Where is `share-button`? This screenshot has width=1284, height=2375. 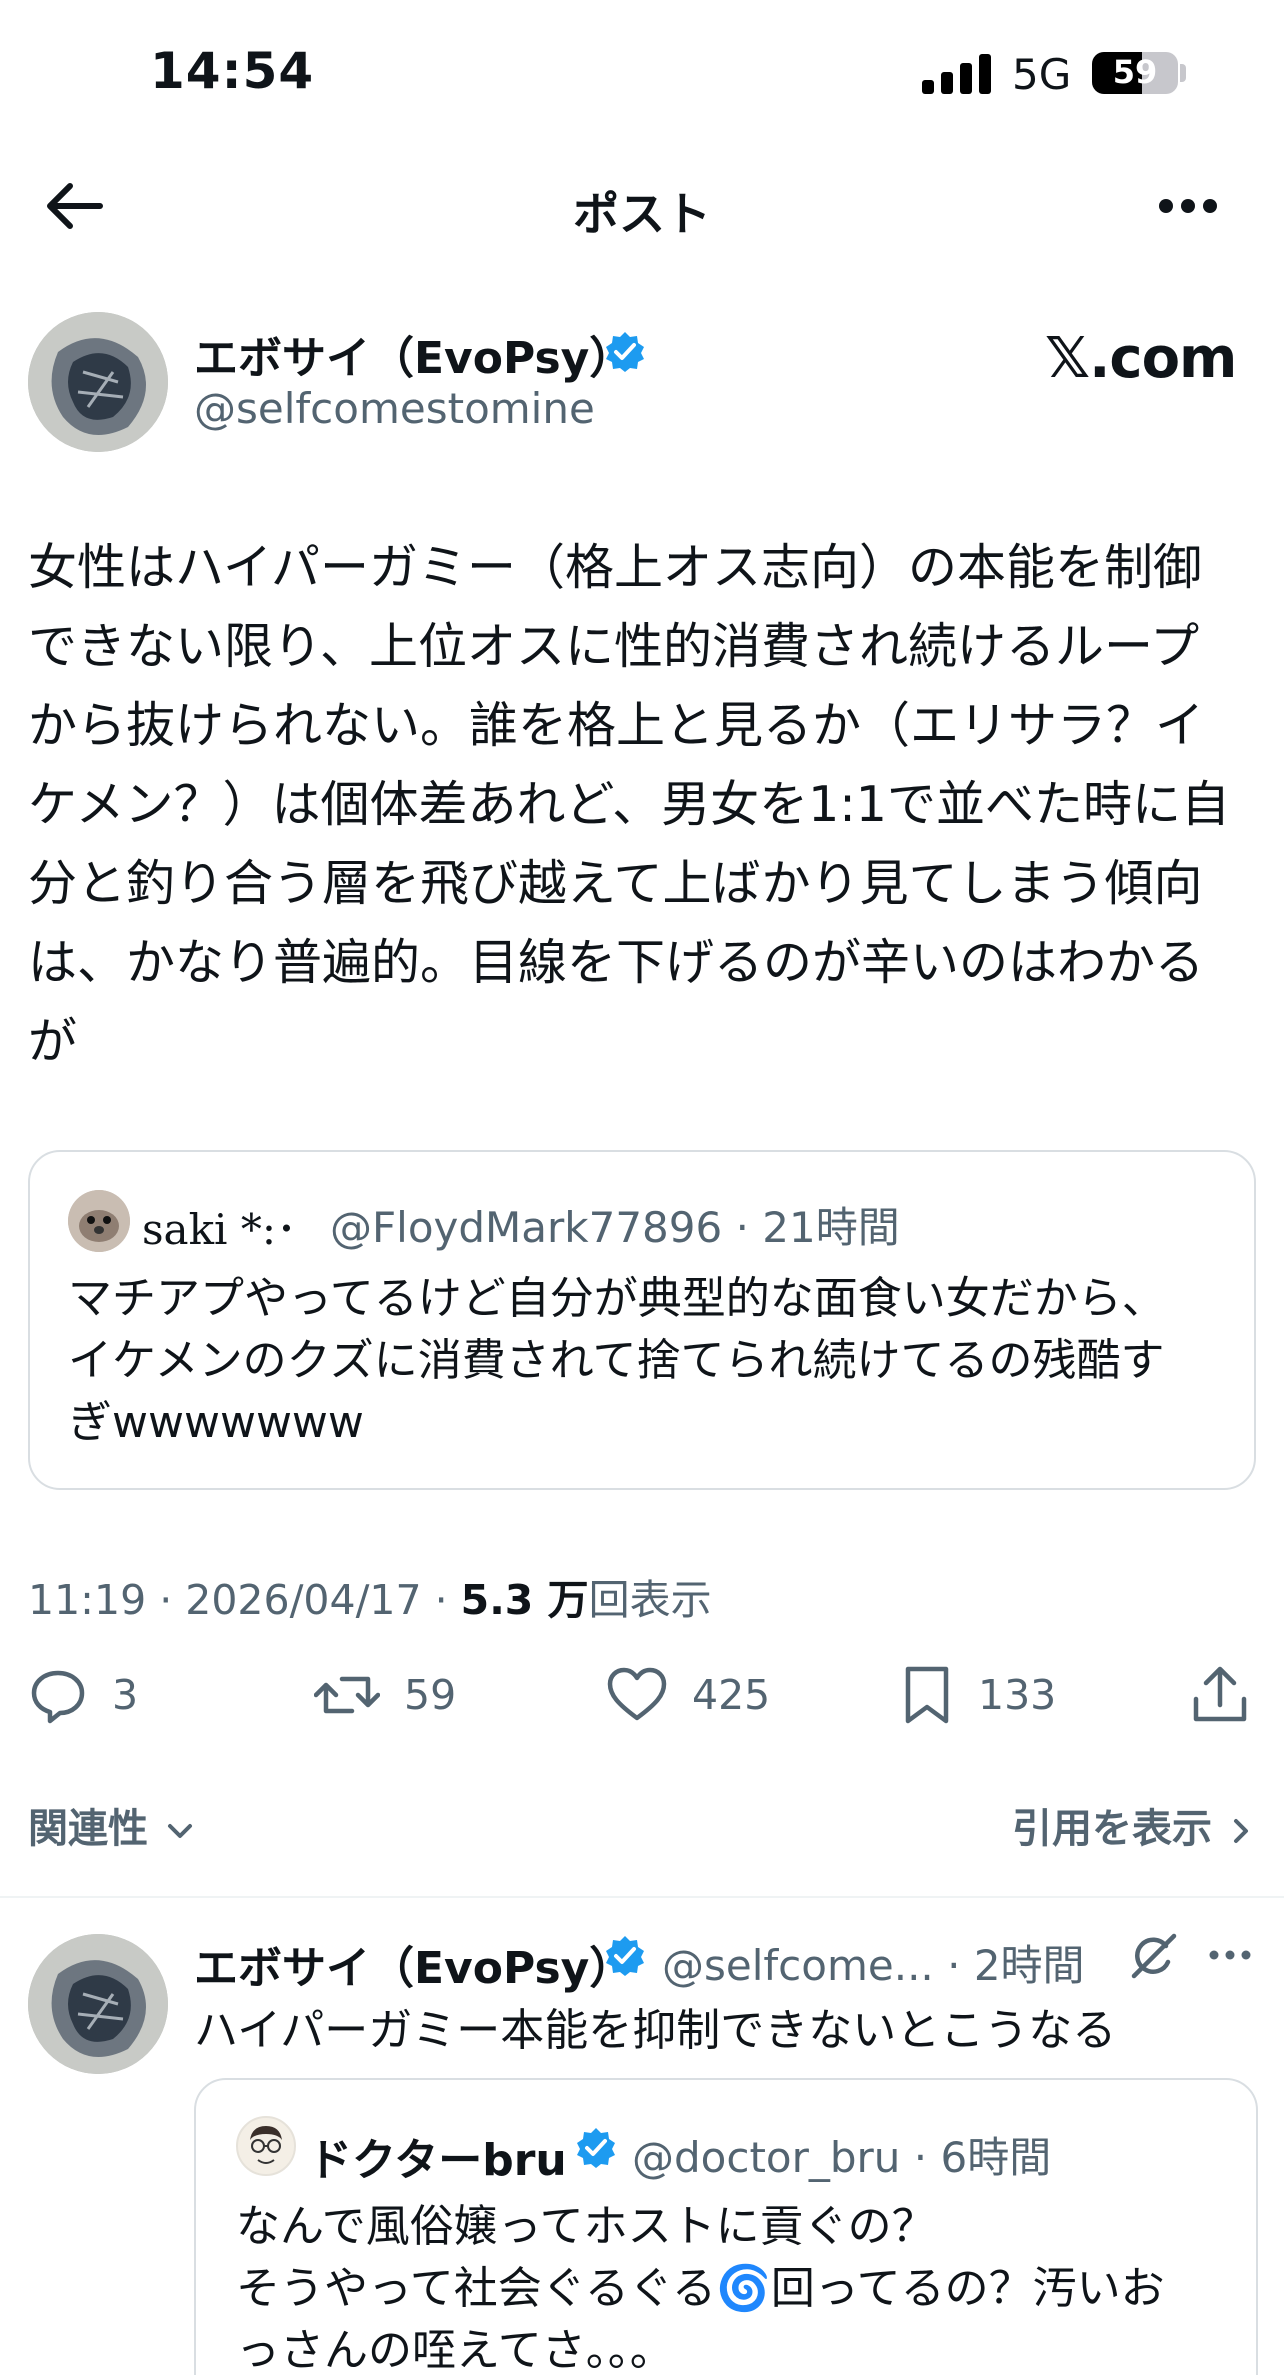
share-button is located at coordinates (1232, 1695).